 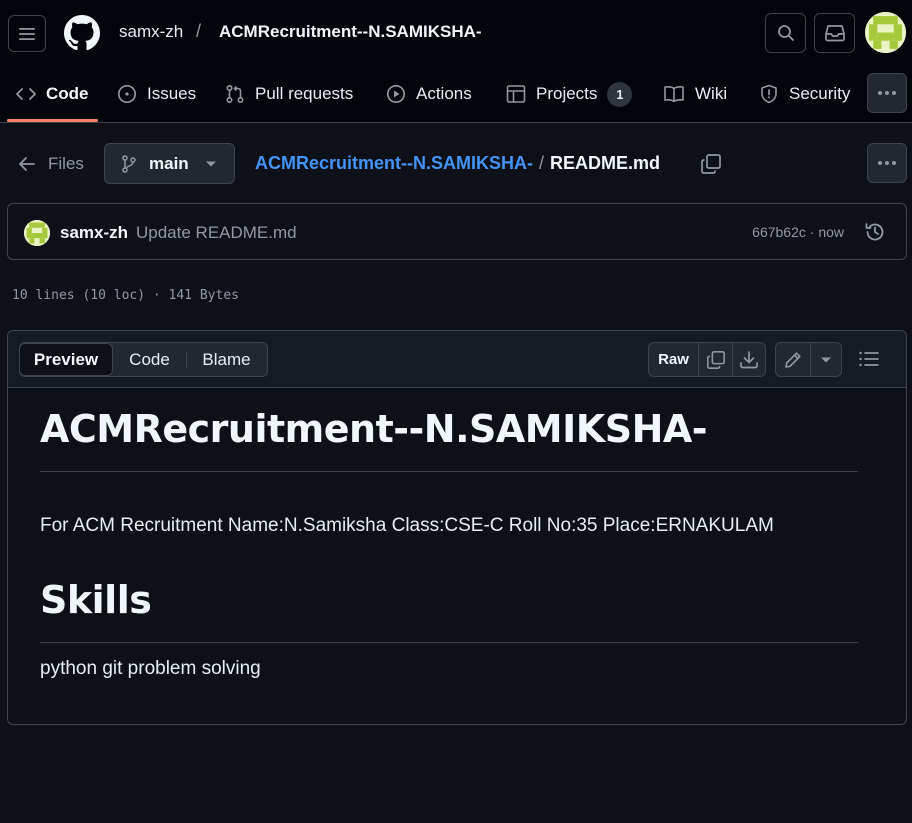 I want to click on skills-paragraph: python git problem solving, so click(x=150, y=668).